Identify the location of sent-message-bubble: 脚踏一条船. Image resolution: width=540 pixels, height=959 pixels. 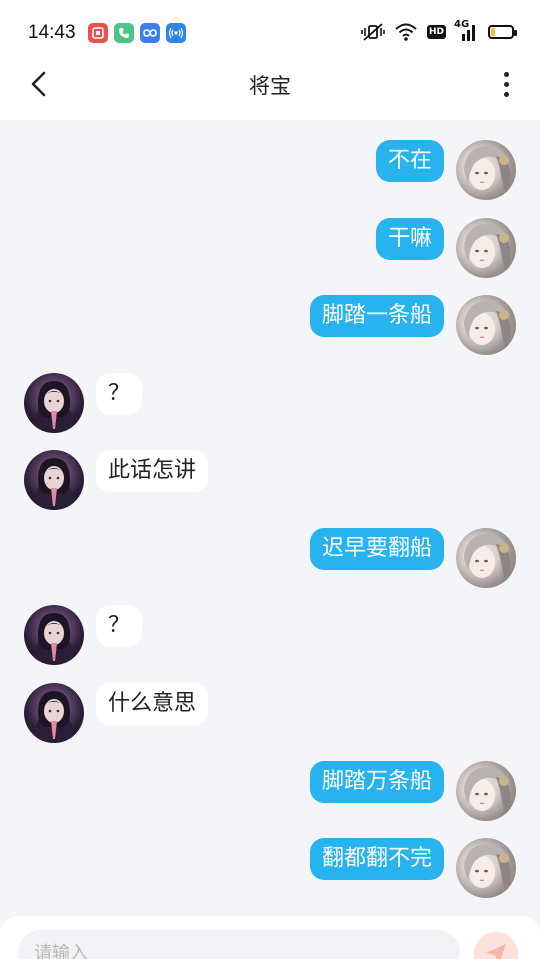
(376, 316).